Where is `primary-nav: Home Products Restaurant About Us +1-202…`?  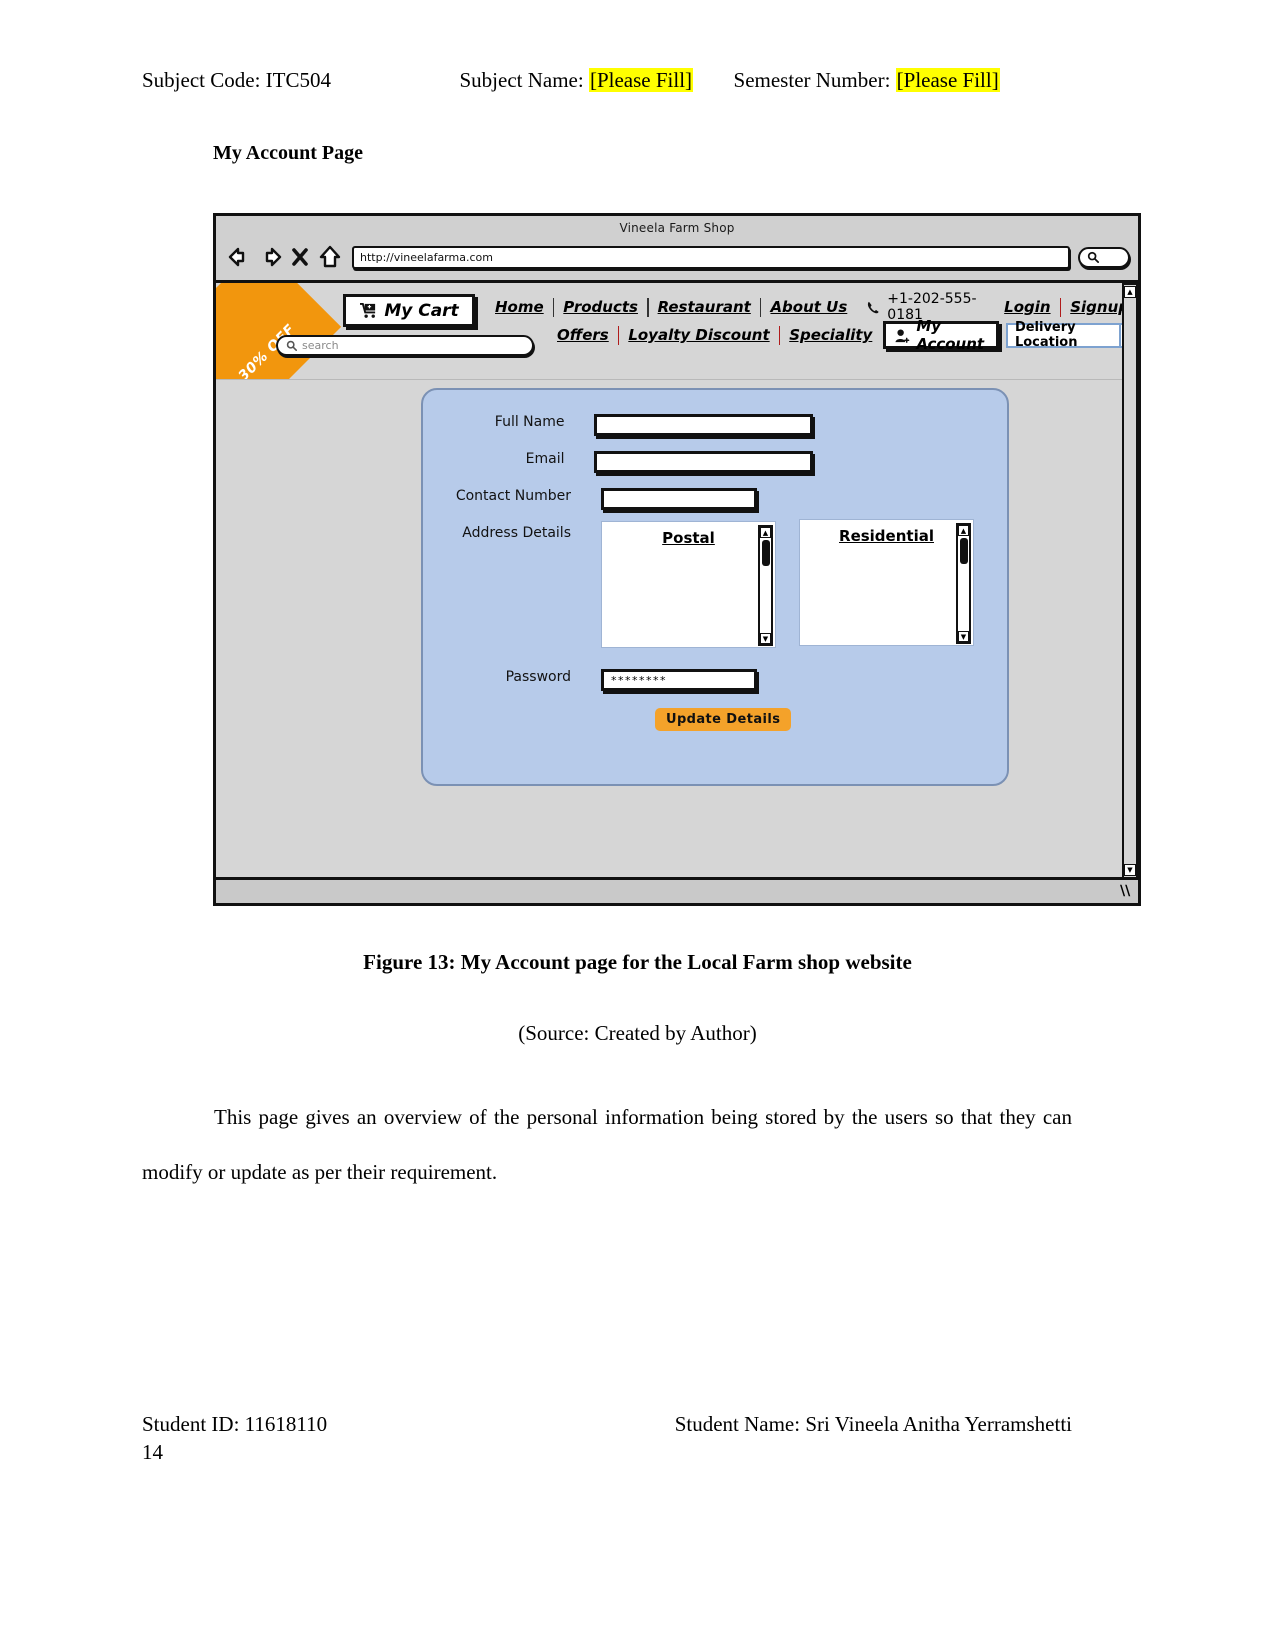
primary-nav: Home Products Restaurant About Us +1-202… is located at coordinates (812, 307).